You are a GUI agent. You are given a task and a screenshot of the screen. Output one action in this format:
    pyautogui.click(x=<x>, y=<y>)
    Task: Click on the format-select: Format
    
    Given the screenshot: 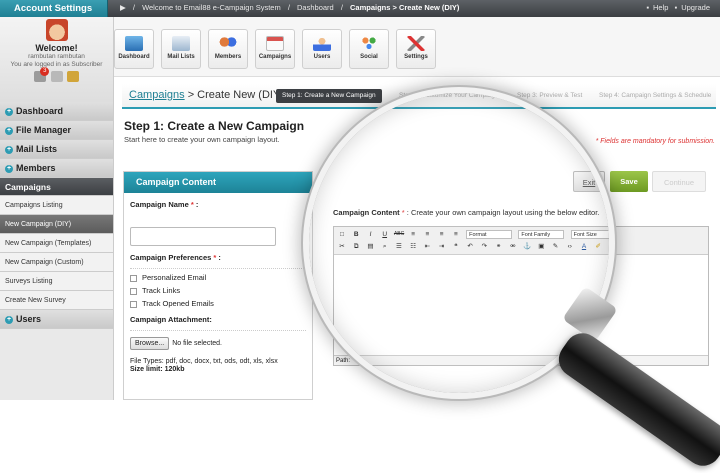 What is the action you would take?
    pyautogui.click(x=489, y=234)
    